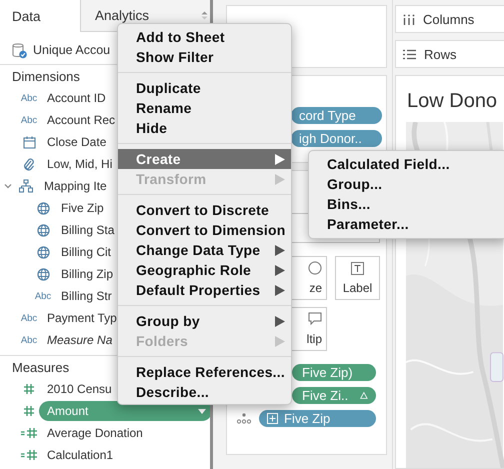 The height and width of the screenshot is (469, 504). What do you see at coordinates (357, 268) in the screenshot?
I see `text-icon` at bounding box center [357, 268].